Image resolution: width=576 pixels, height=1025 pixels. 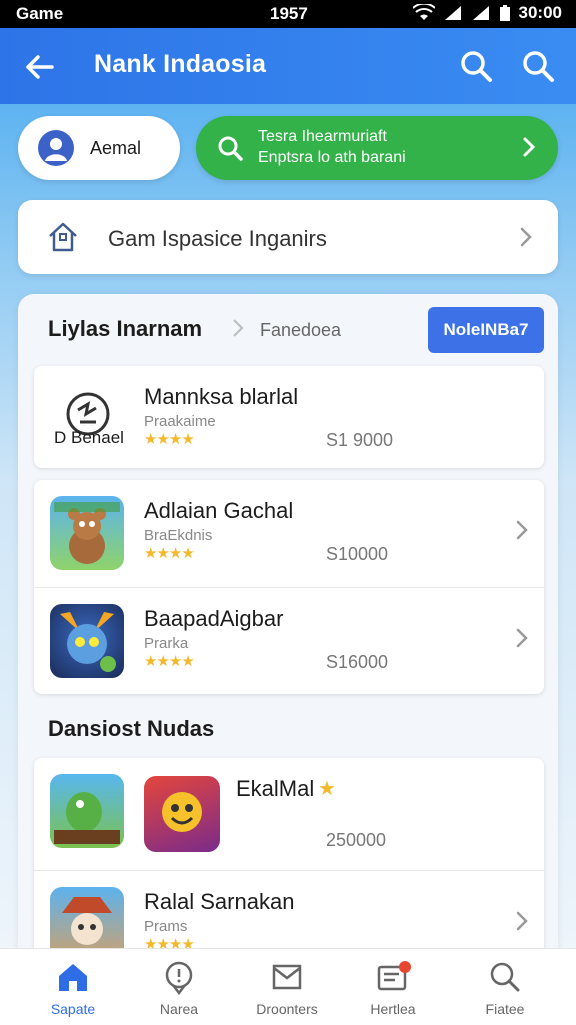 What do you see at coordinates (332, 157) in the screenshot?
I see `search-line-2: Enptsra lo ath barani` at bounding box center [332, 157].